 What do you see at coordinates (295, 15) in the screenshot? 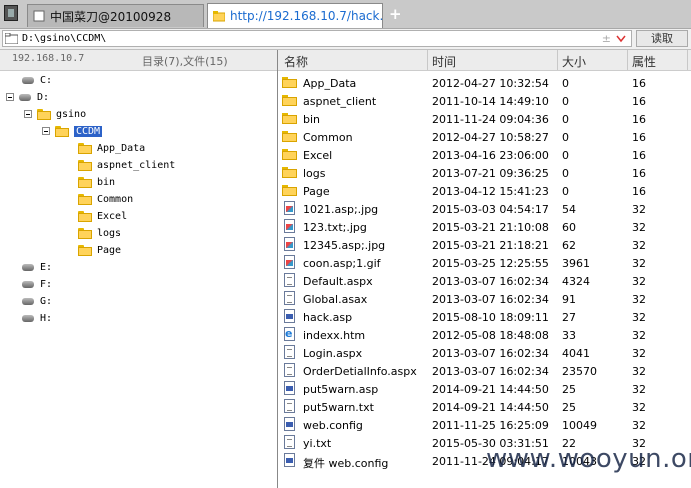
I see `tab-hack-asp: http://192.168.10.7/hack.asp` at bounding box center [295, 15].